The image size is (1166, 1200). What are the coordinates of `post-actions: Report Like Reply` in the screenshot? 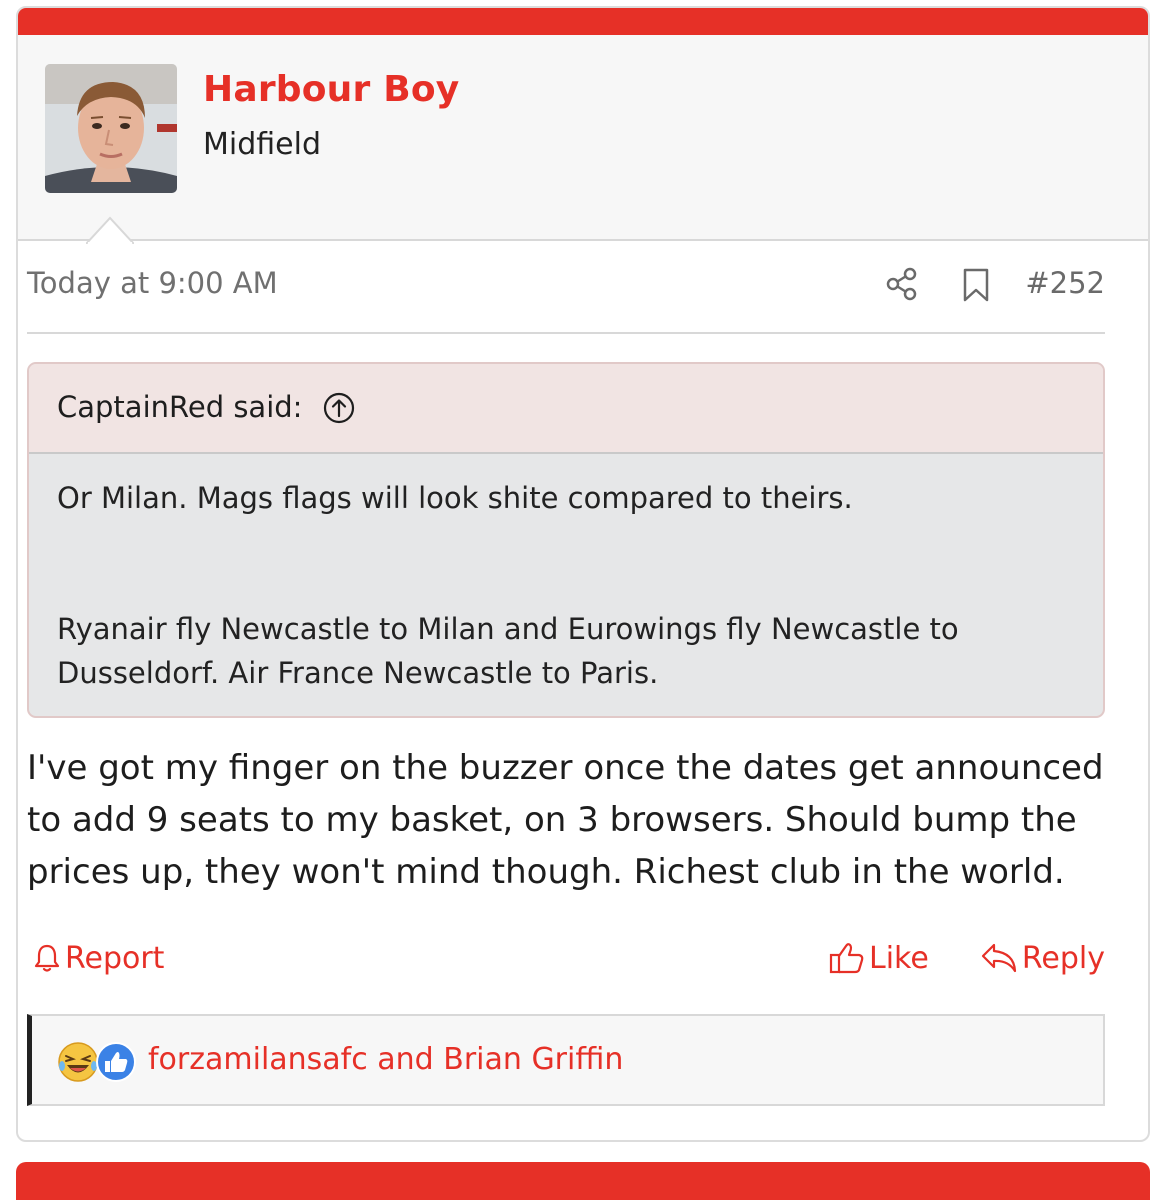 It's located at (566, 959).